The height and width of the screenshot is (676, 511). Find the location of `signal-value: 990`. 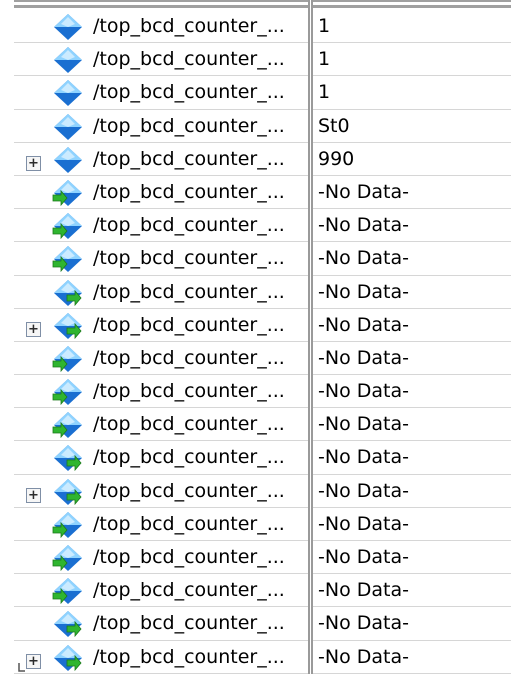

signal-value: 990 is located at coordinates (336, 158).